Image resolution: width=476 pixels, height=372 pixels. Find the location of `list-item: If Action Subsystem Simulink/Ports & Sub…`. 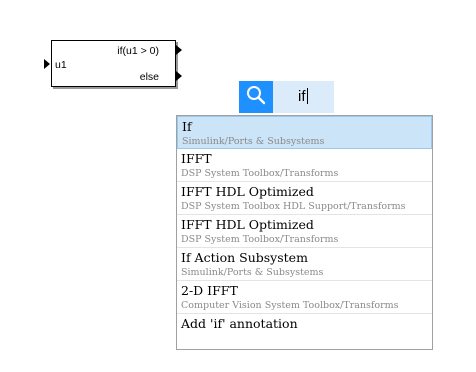

list-item: If Action Subsystem Simulink/Ports & Sub… is located at coordinates (304, 264).